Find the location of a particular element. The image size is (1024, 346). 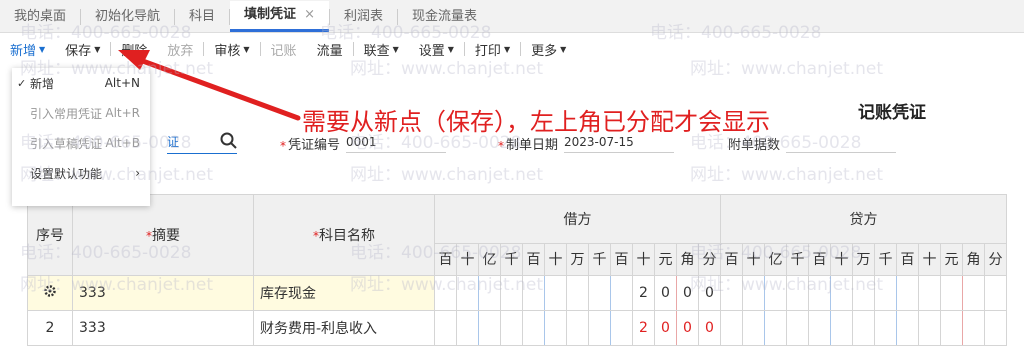

row-seq is located at coordinates (50, 293).